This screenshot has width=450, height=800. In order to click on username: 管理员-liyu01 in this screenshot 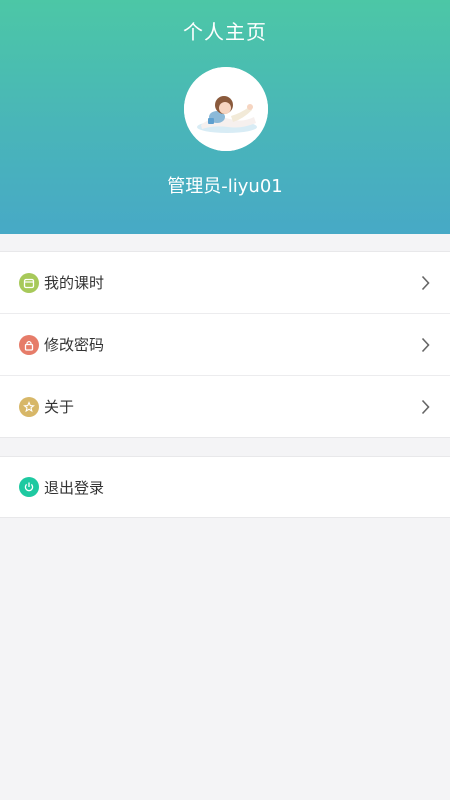, I will do `click(225, 186)`.